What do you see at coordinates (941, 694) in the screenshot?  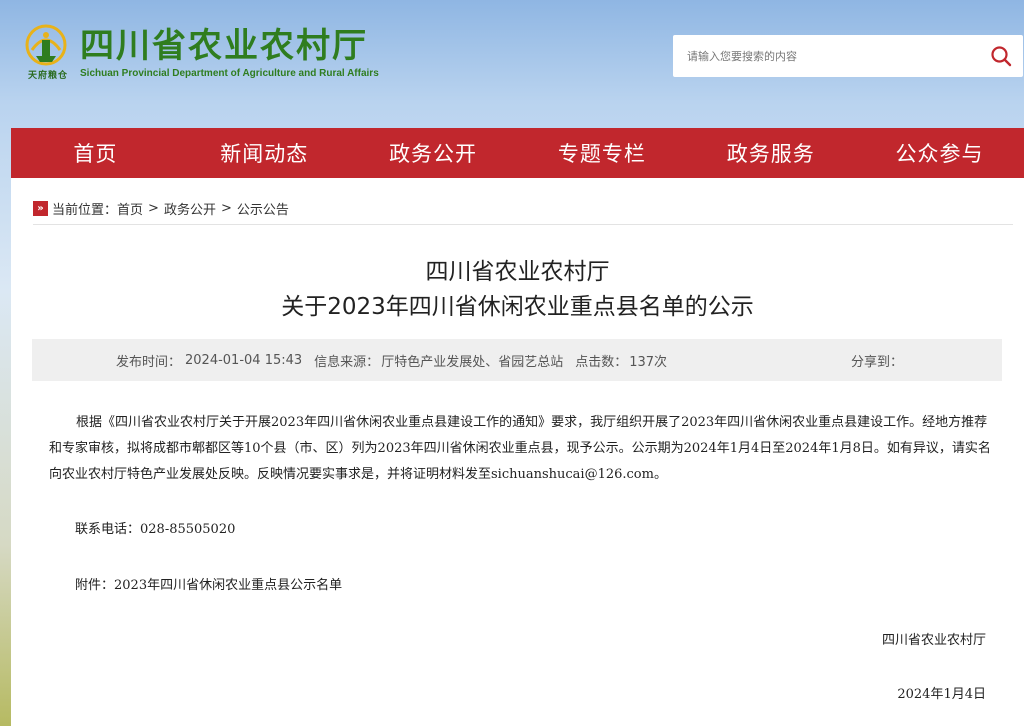 I see `signature-date: 2024年1月4日` at bounding box center [941, 694].